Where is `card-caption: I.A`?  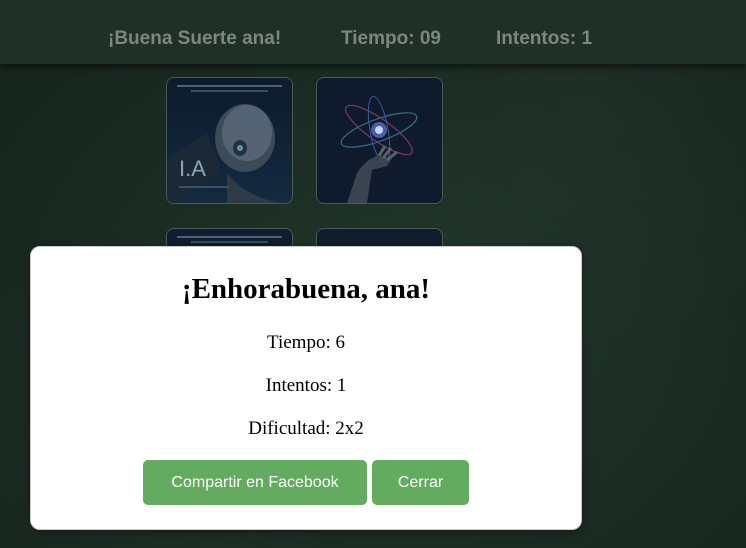 card-caption: I.A is located at coordinates (192, 168).